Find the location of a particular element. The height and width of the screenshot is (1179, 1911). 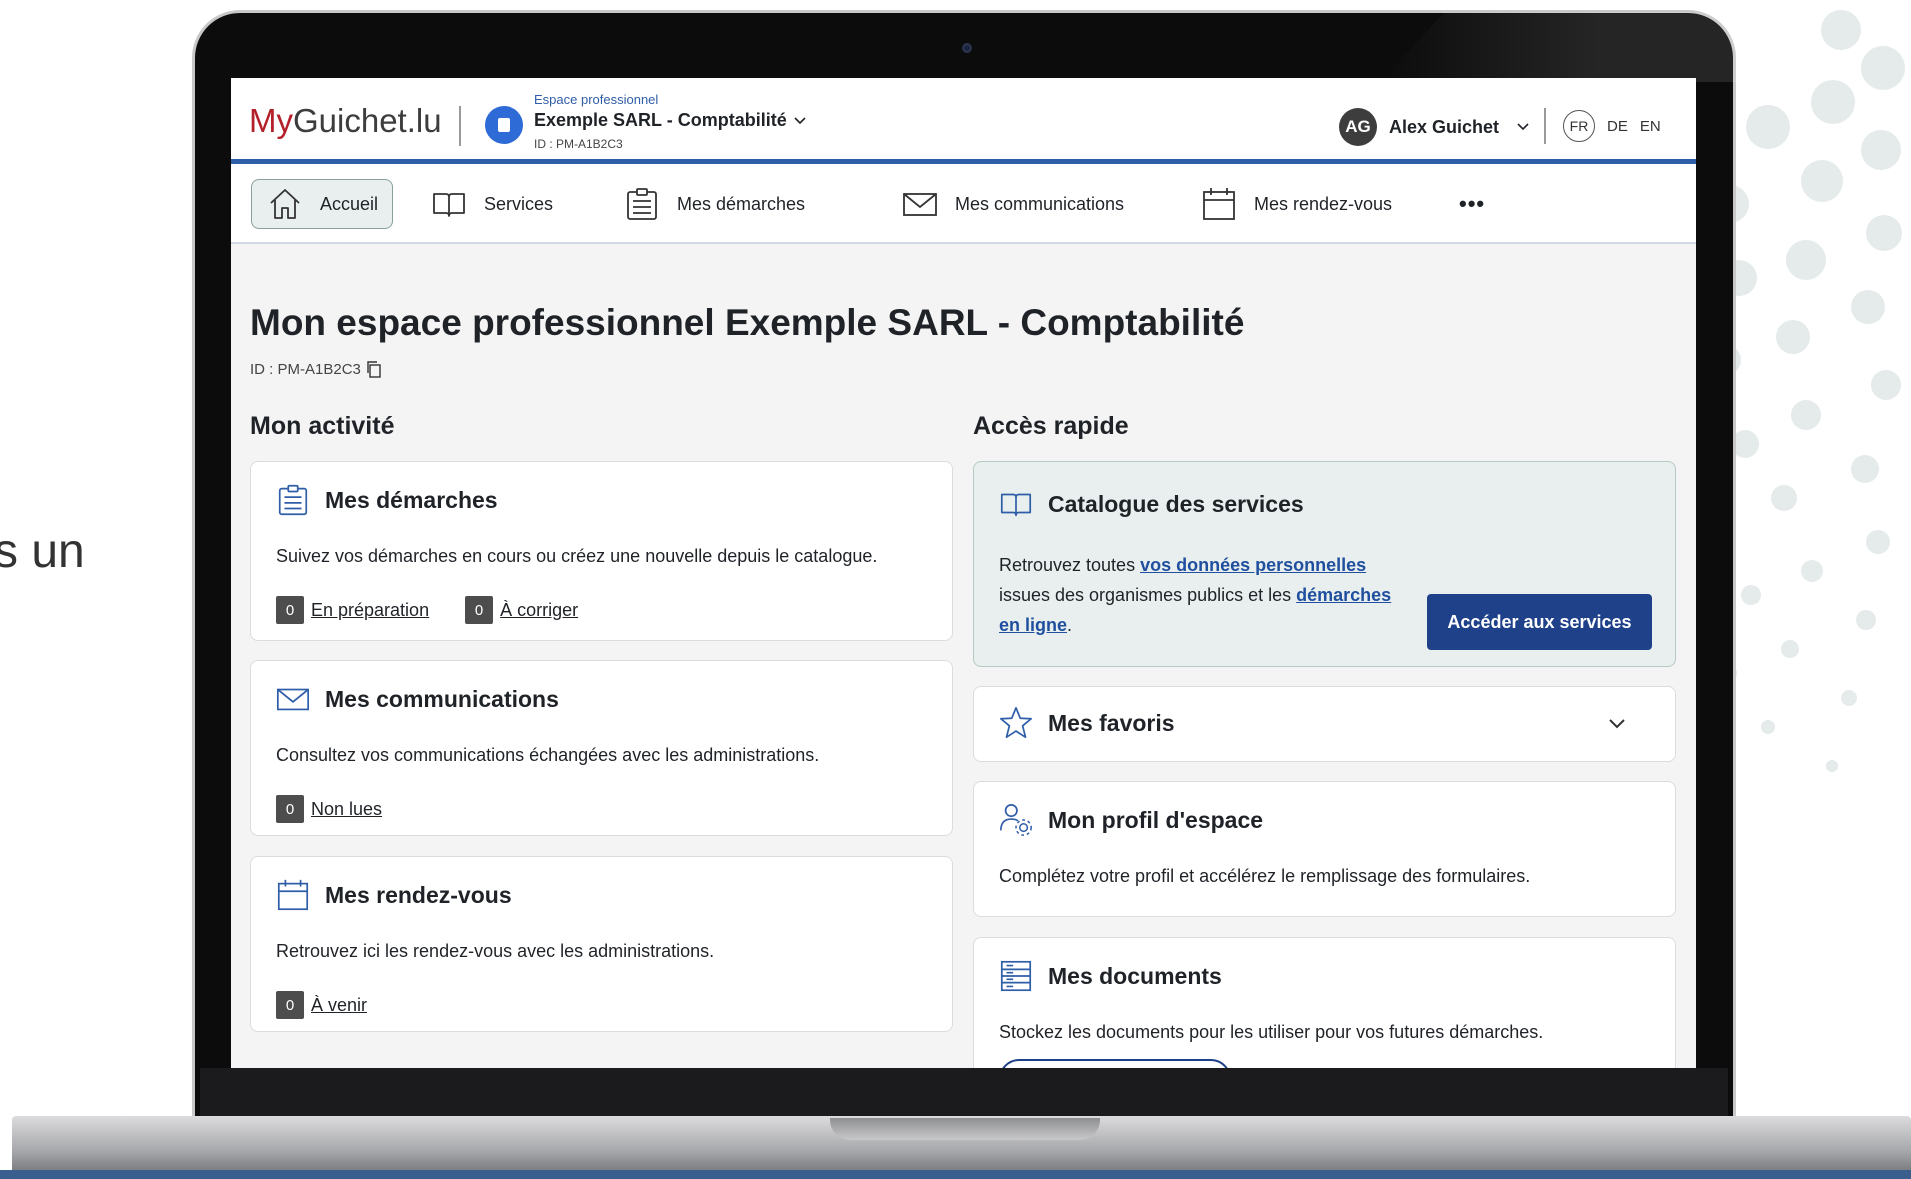

language-switcher: FR DE EN is located at coordinates (1612, 126).